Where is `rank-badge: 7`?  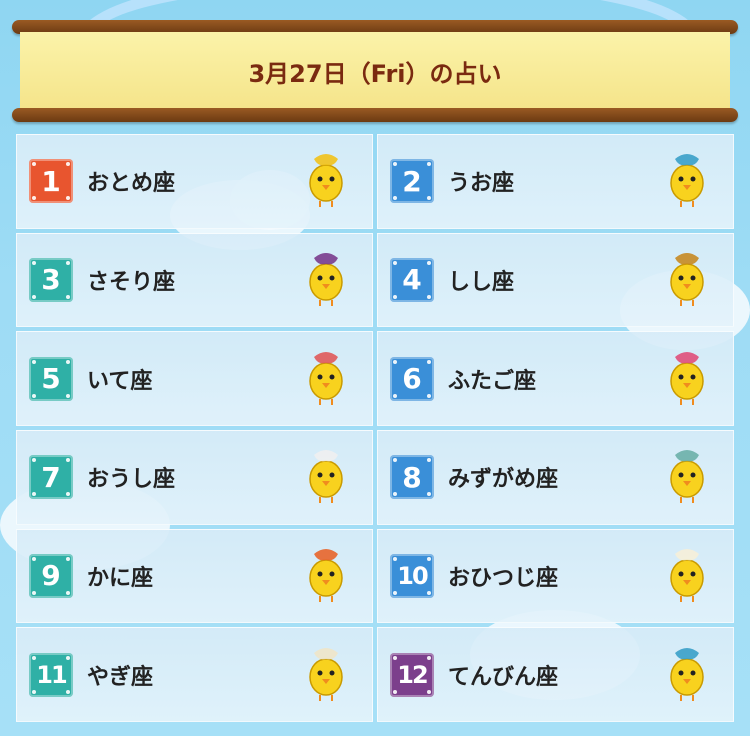 rank-badge: 7 is located at coordinates (51, 477).